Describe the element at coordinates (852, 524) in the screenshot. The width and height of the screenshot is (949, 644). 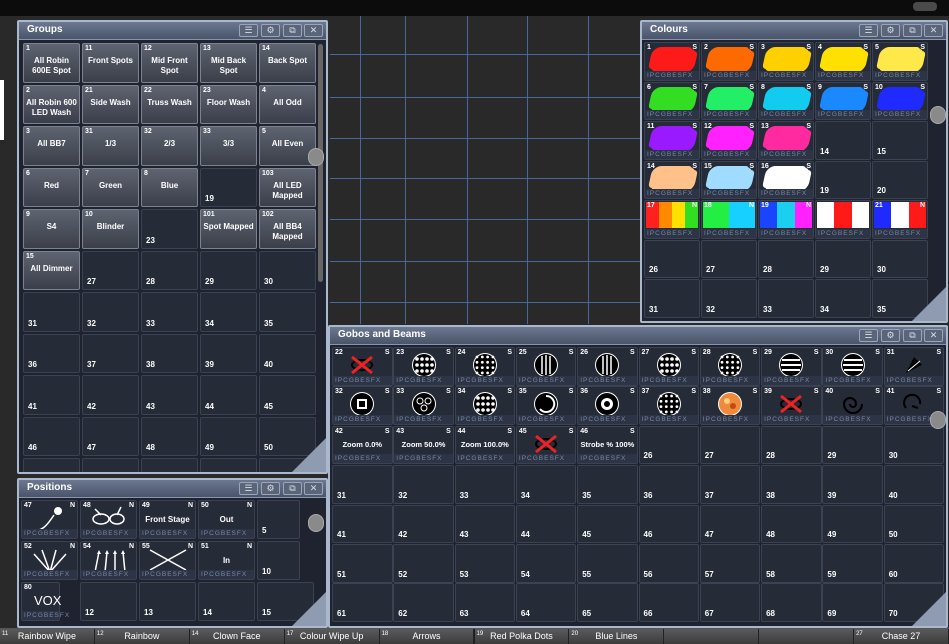
I see `gobo-cell: 49` at that location.